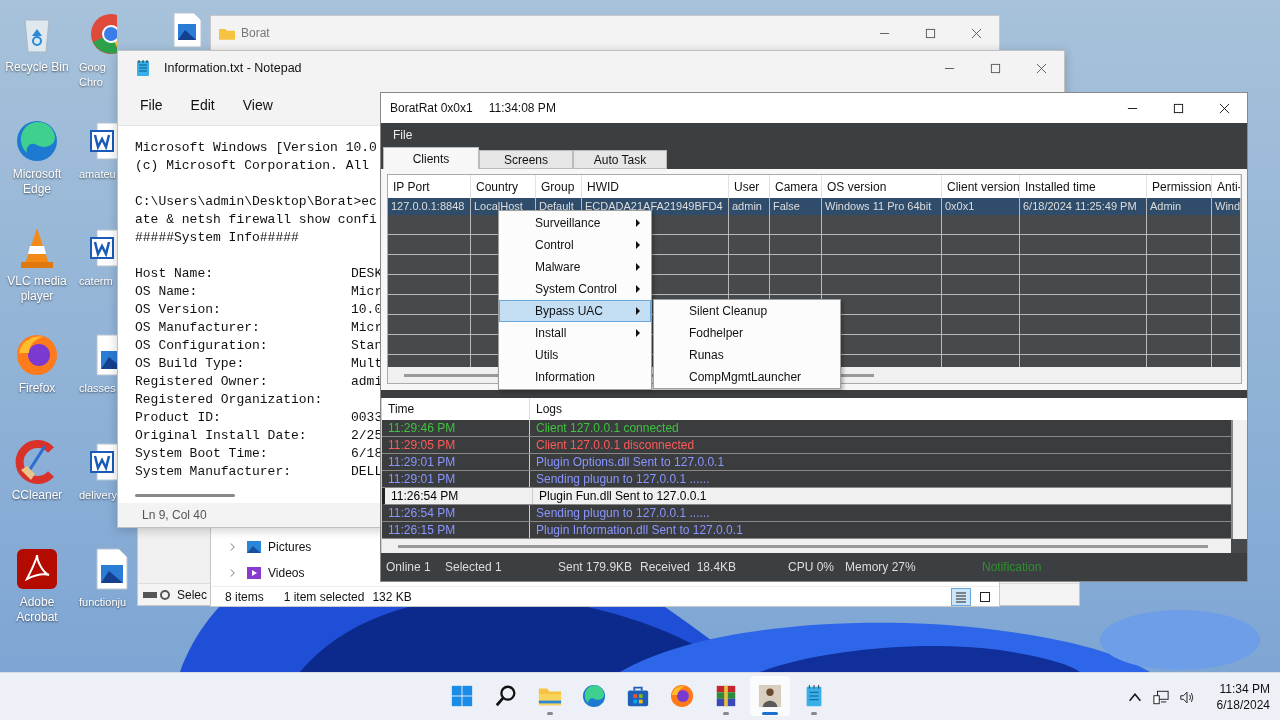  Describe the element at coordinates (392, 596) in the screenshot. I see `status-text: 132 KB` at that location.